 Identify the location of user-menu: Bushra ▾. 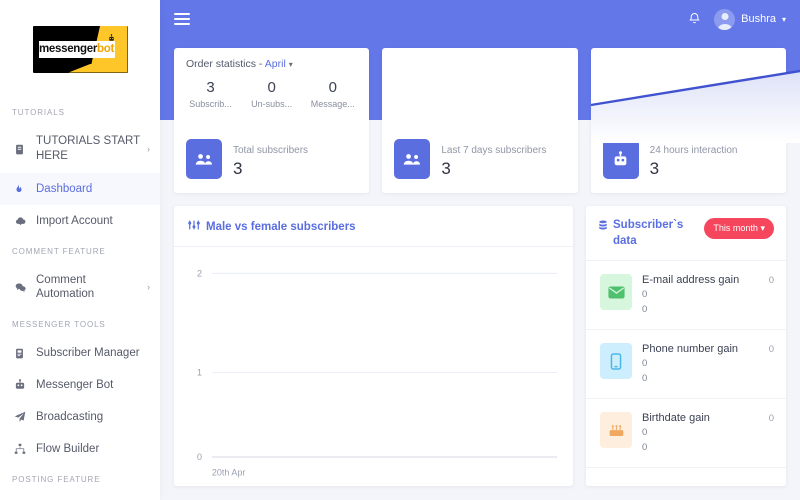
(750, 19).